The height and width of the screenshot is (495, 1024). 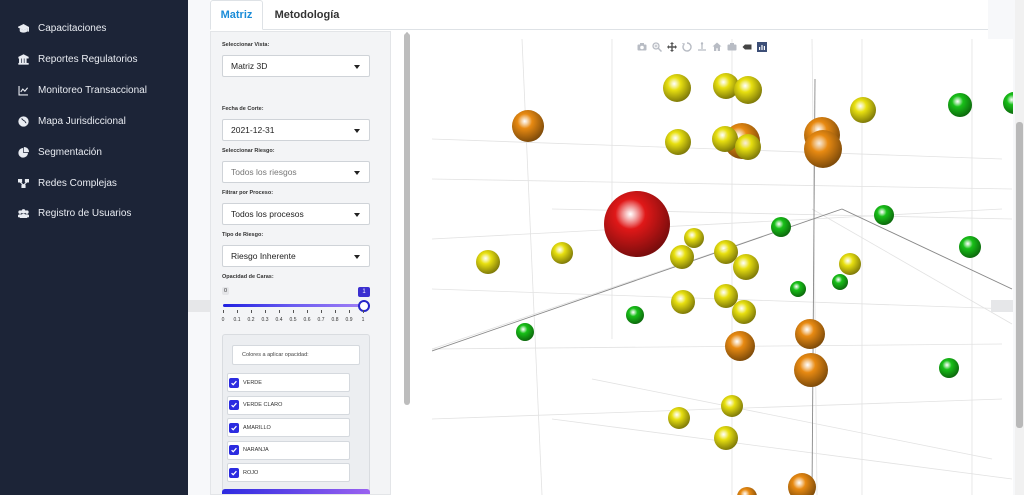 I want to click on pan-icon, so click(x=672, y=47).